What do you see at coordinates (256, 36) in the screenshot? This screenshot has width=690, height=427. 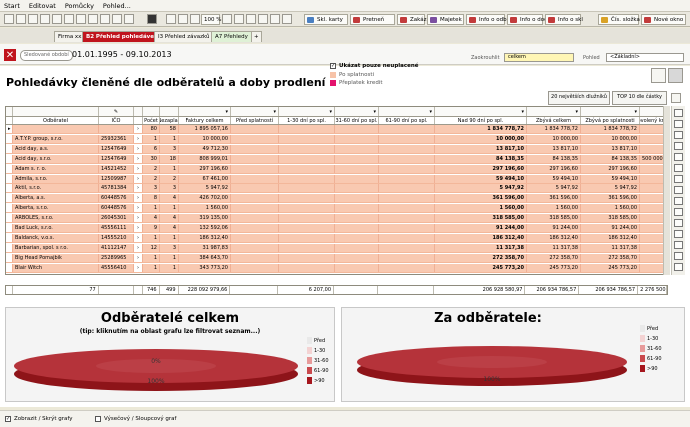 I see `add-tab-icon: +` at bounding box center [256, 36].